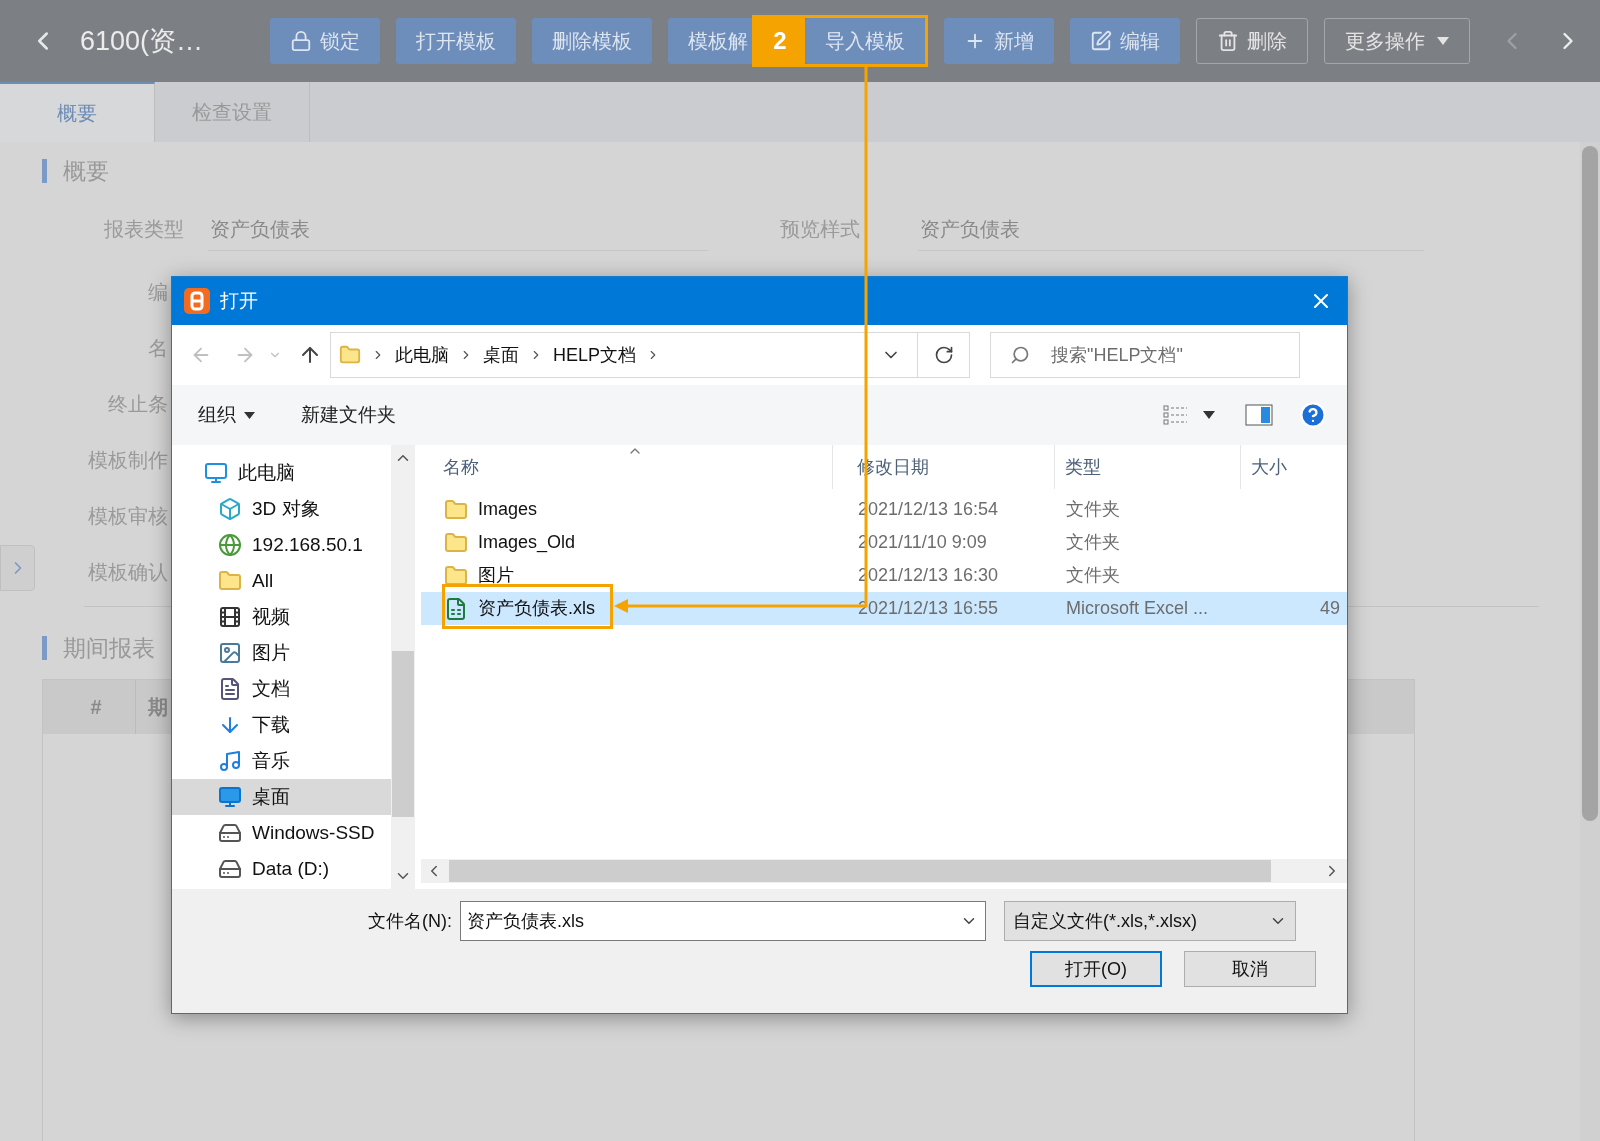  I want to click on file-name: Images_Old, so click(527, 543).